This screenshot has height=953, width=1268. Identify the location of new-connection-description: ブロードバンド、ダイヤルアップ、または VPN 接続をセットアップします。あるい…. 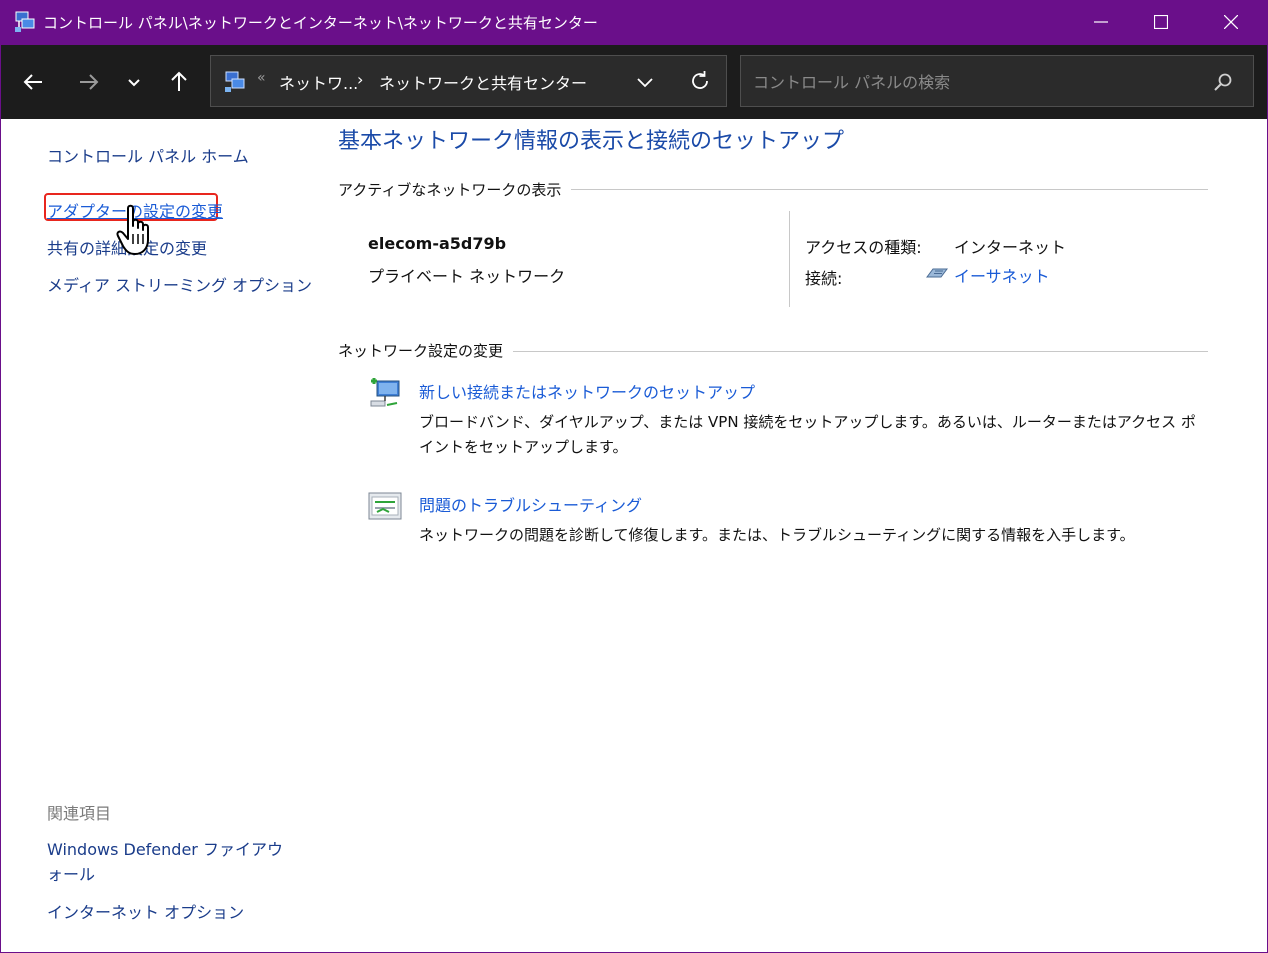
(807, 434).